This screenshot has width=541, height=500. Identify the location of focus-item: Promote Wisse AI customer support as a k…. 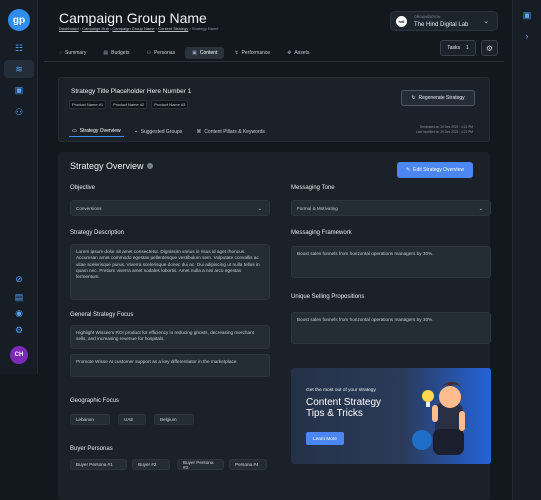
(170, 365).